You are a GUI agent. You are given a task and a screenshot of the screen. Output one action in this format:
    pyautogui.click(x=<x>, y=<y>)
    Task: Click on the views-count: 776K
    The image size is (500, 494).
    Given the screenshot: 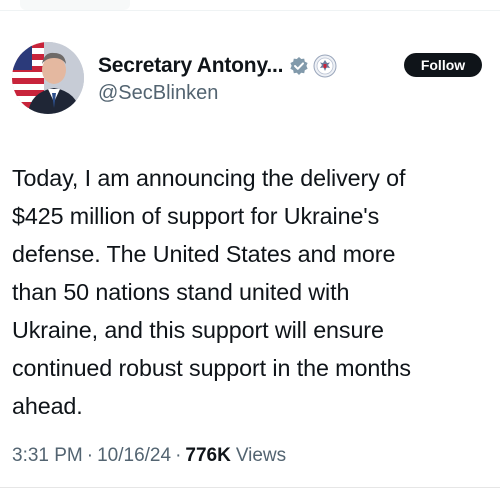 What is the action you would take?
    pyautogui.click(x=207, y=456)
    